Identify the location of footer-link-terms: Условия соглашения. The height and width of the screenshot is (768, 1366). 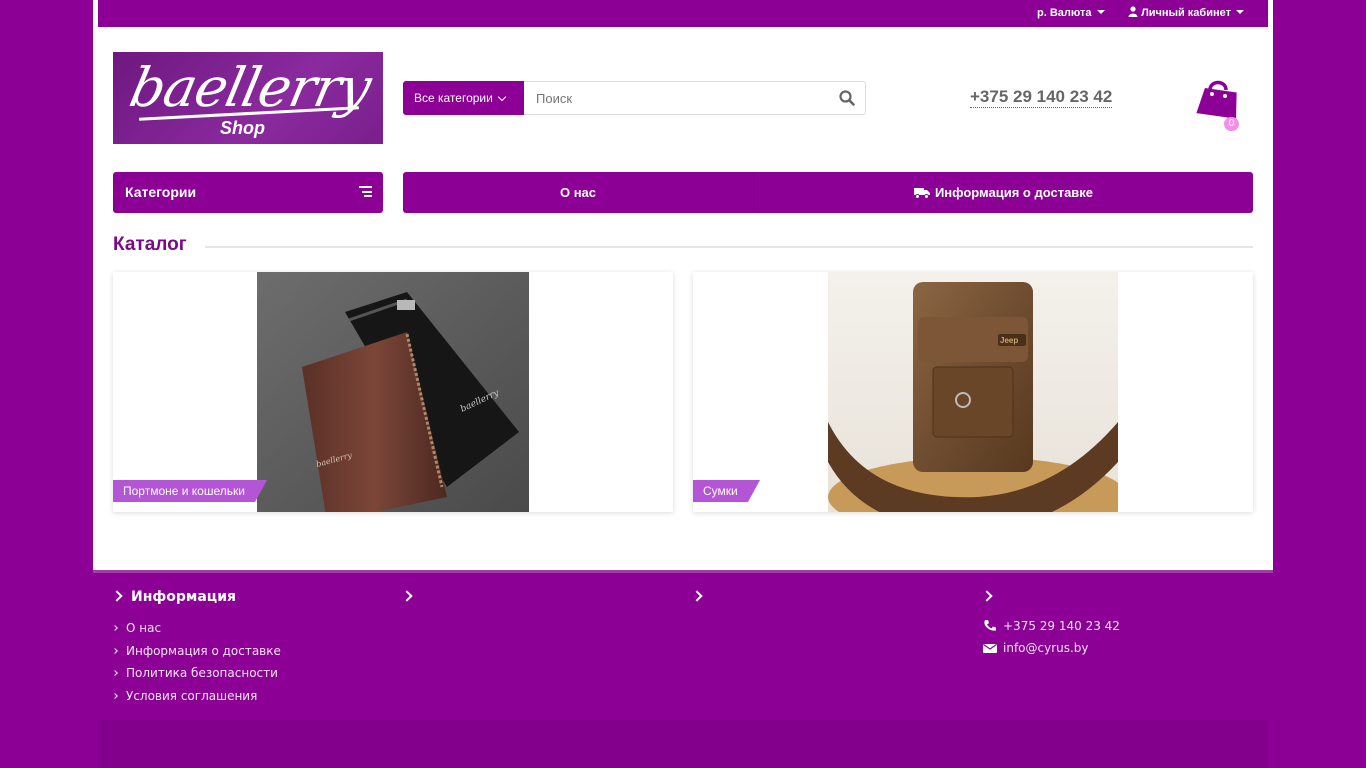
(196, 696).